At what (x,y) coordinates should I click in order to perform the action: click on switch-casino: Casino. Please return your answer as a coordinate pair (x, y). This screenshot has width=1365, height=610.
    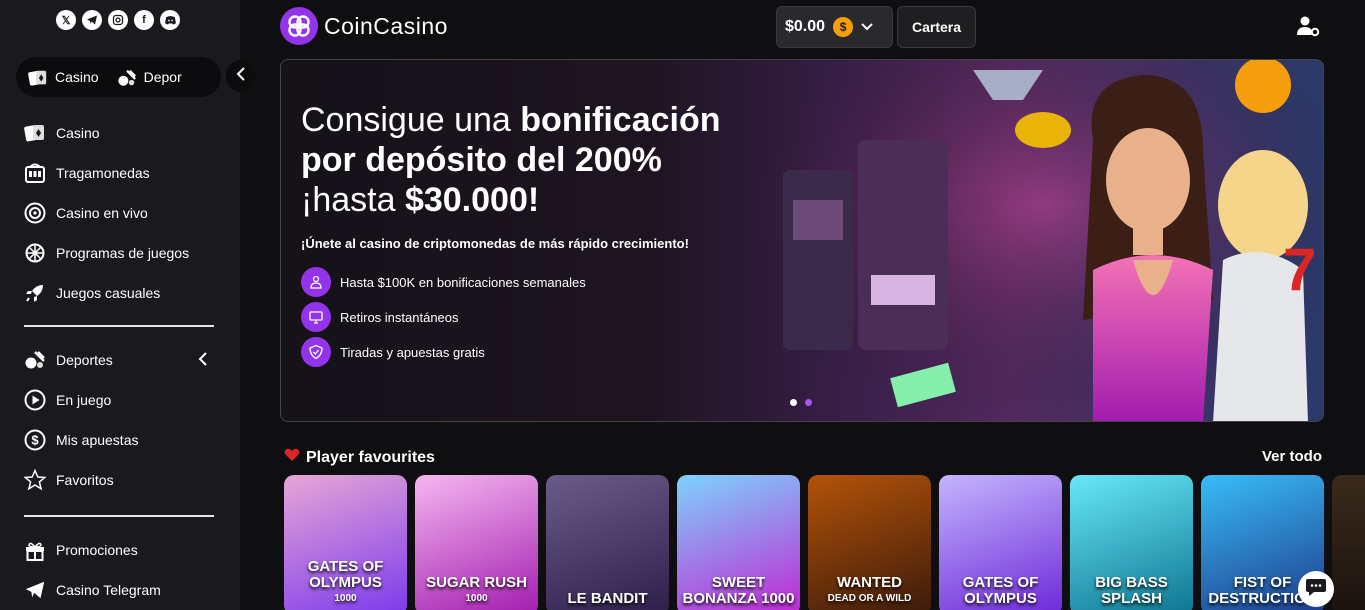
    Looking at the image, I should click on (63, 77).